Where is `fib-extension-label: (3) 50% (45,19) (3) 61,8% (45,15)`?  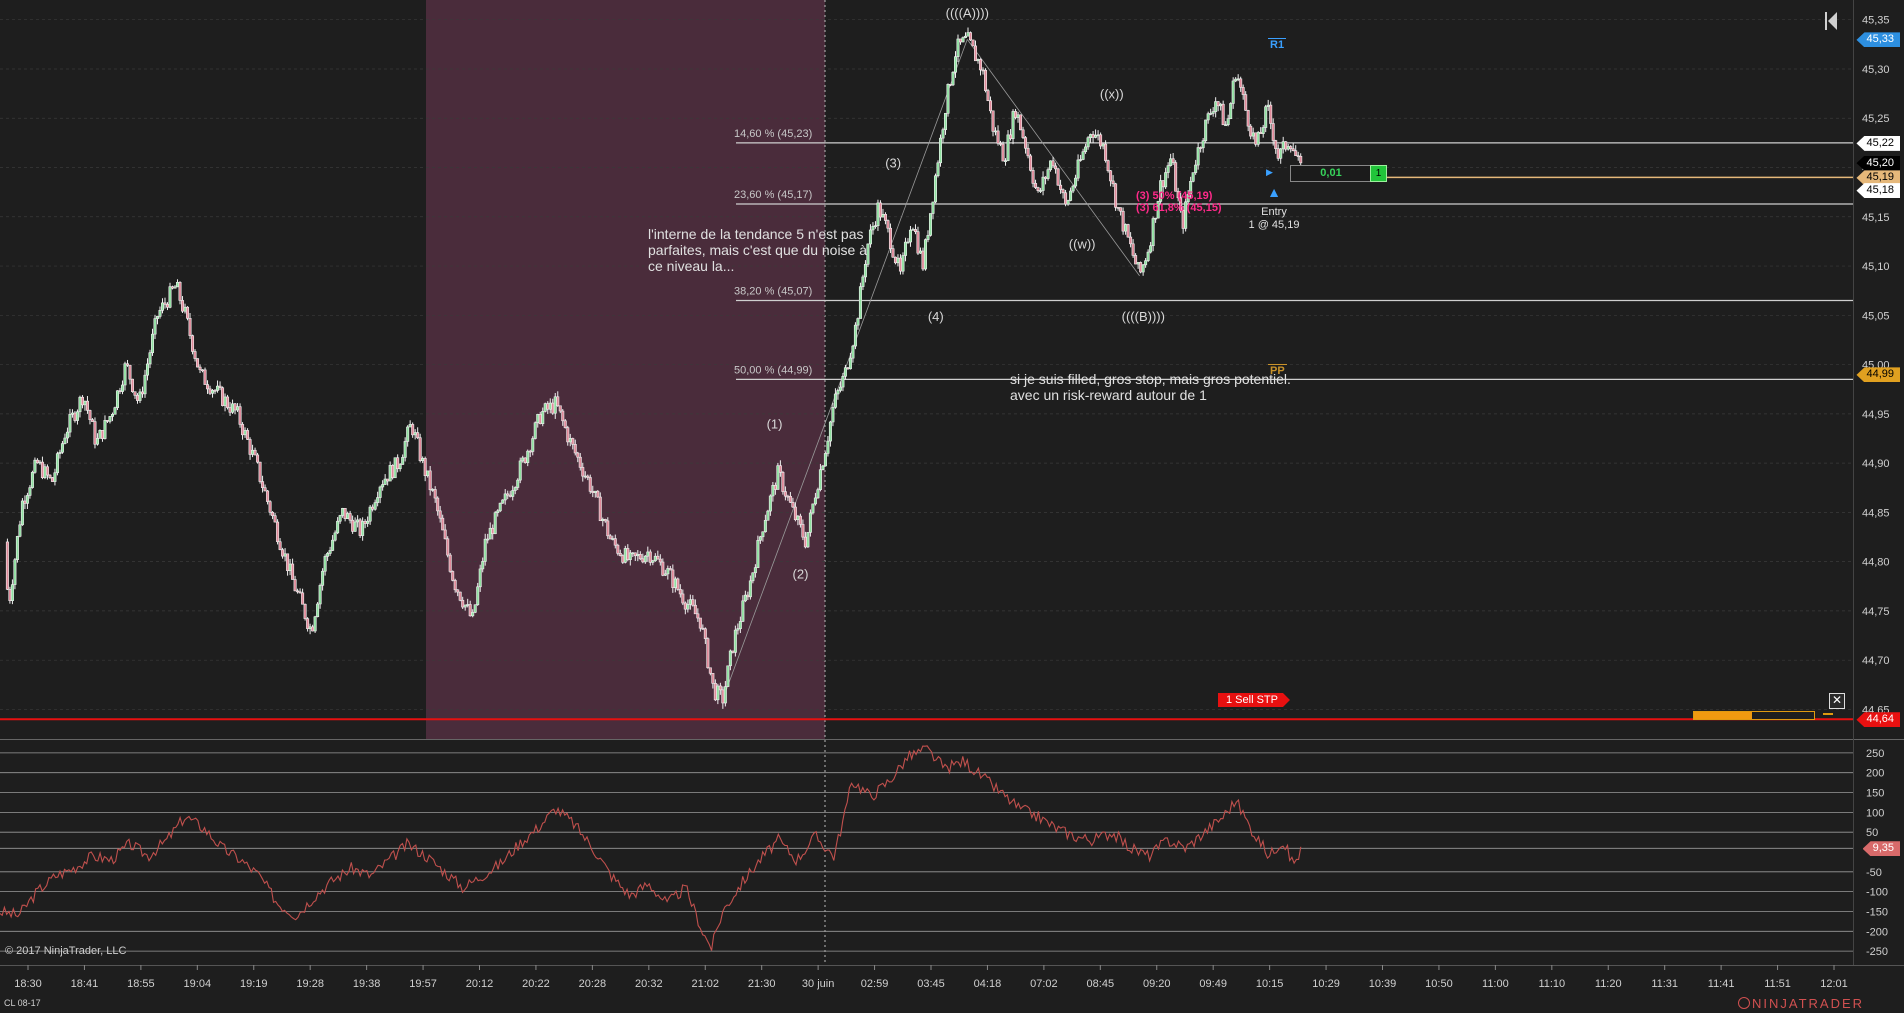
fib-extension-label: (3) 50% (45,19) (3) 61,8% (45,15) is located at coordinates (1179, 202).